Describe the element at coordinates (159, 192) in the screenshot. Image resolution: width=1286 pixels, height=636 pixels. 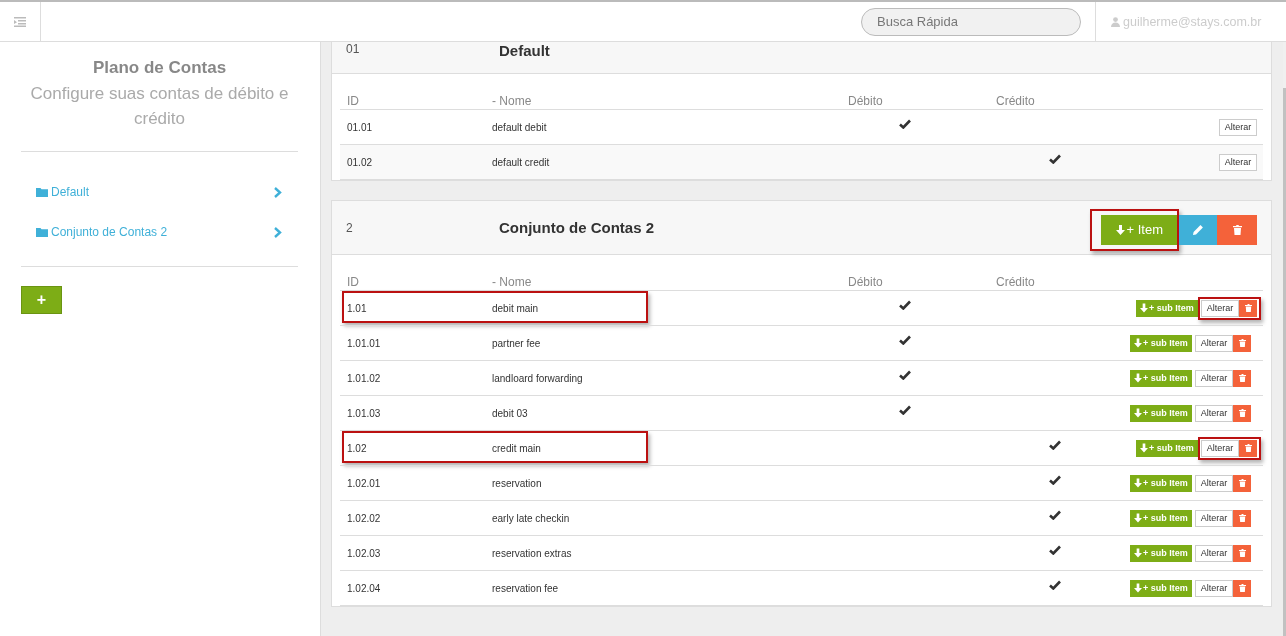
I see `account-set-item: Default` at that location.